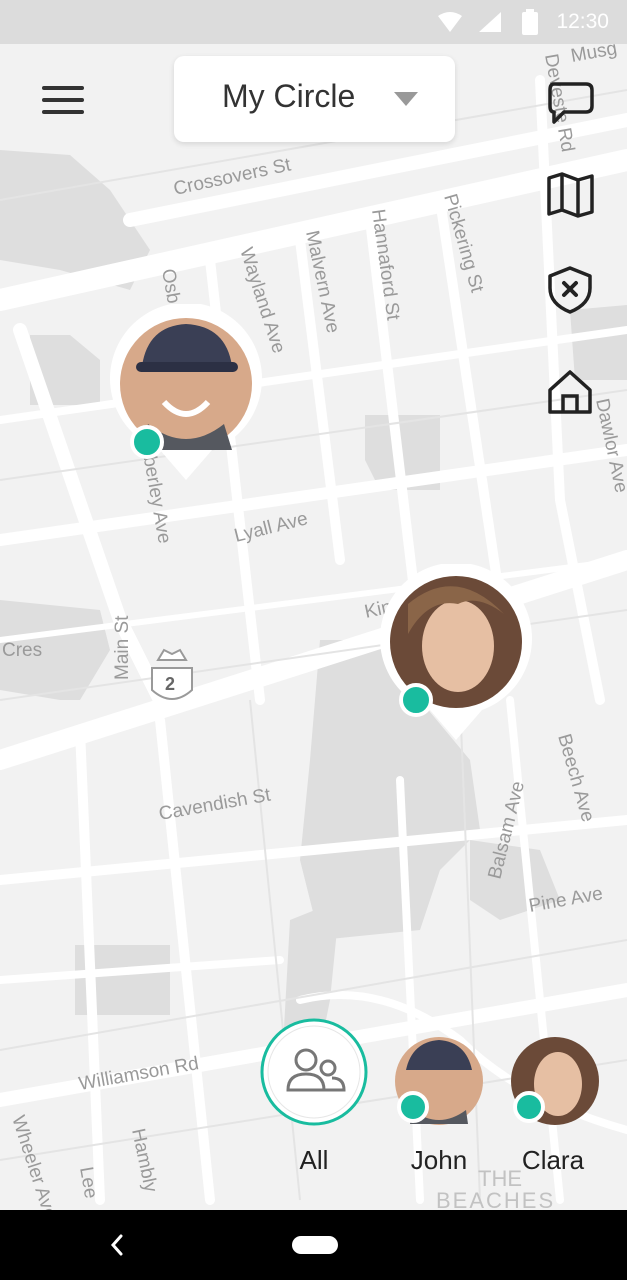  Describe the element at coordinates (188, 395) in the screenshot. I see `member-pin-john` at that location.